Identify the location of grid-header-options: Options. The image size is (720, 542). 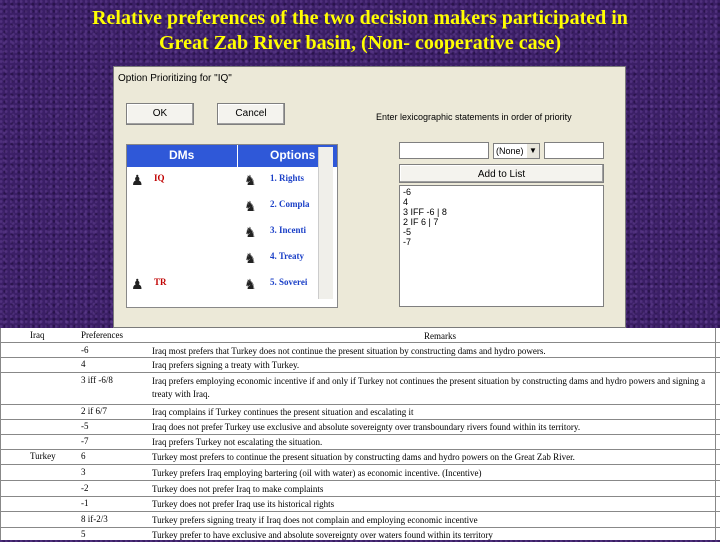
(293, 155).